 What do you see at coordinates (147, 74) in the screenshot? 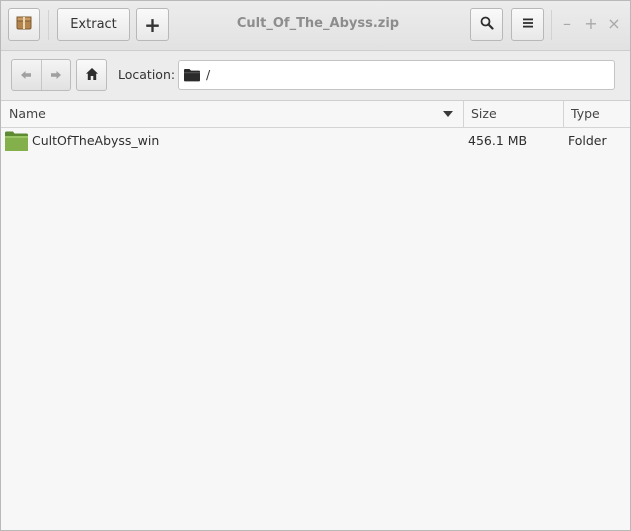
I see `location-label: Location:` at bounding box center [147, 74].